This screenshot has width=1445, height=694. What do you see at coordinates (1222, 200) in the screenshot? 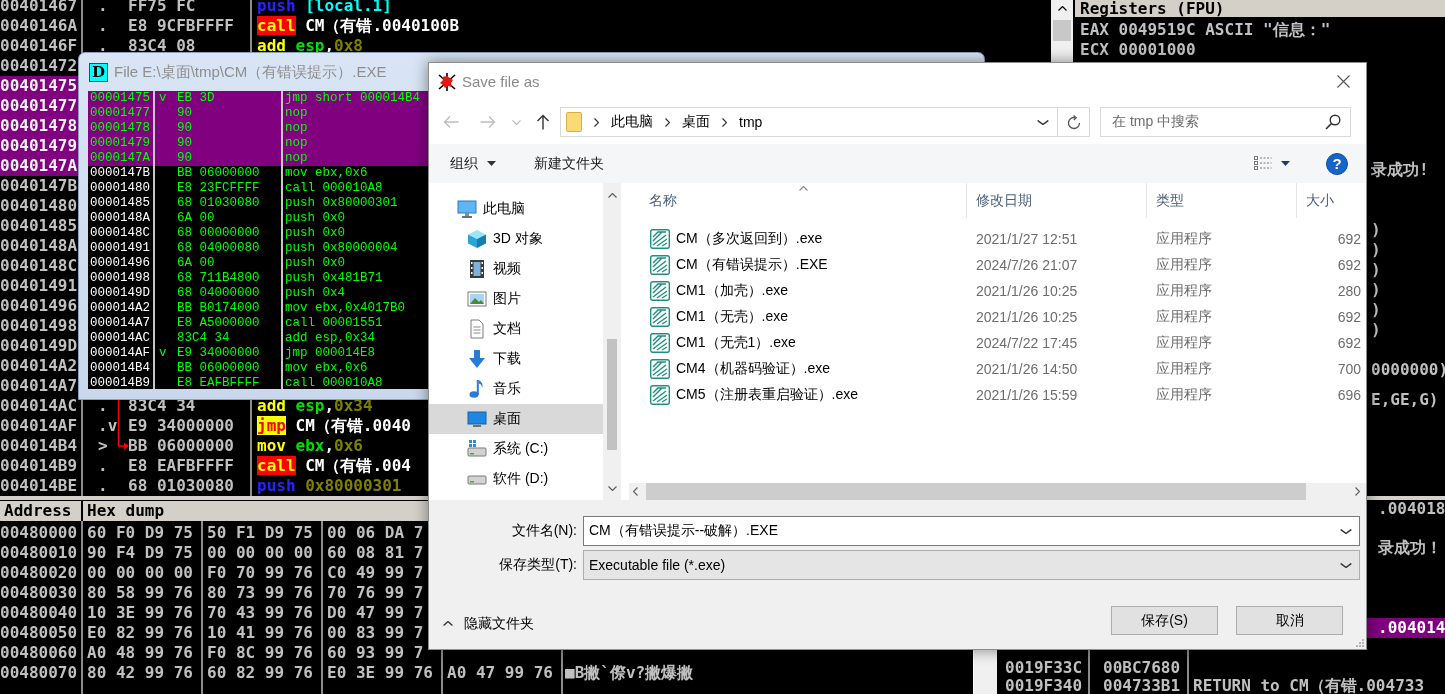
I see `column-header: 类型` at bounding box center [1222, 200].